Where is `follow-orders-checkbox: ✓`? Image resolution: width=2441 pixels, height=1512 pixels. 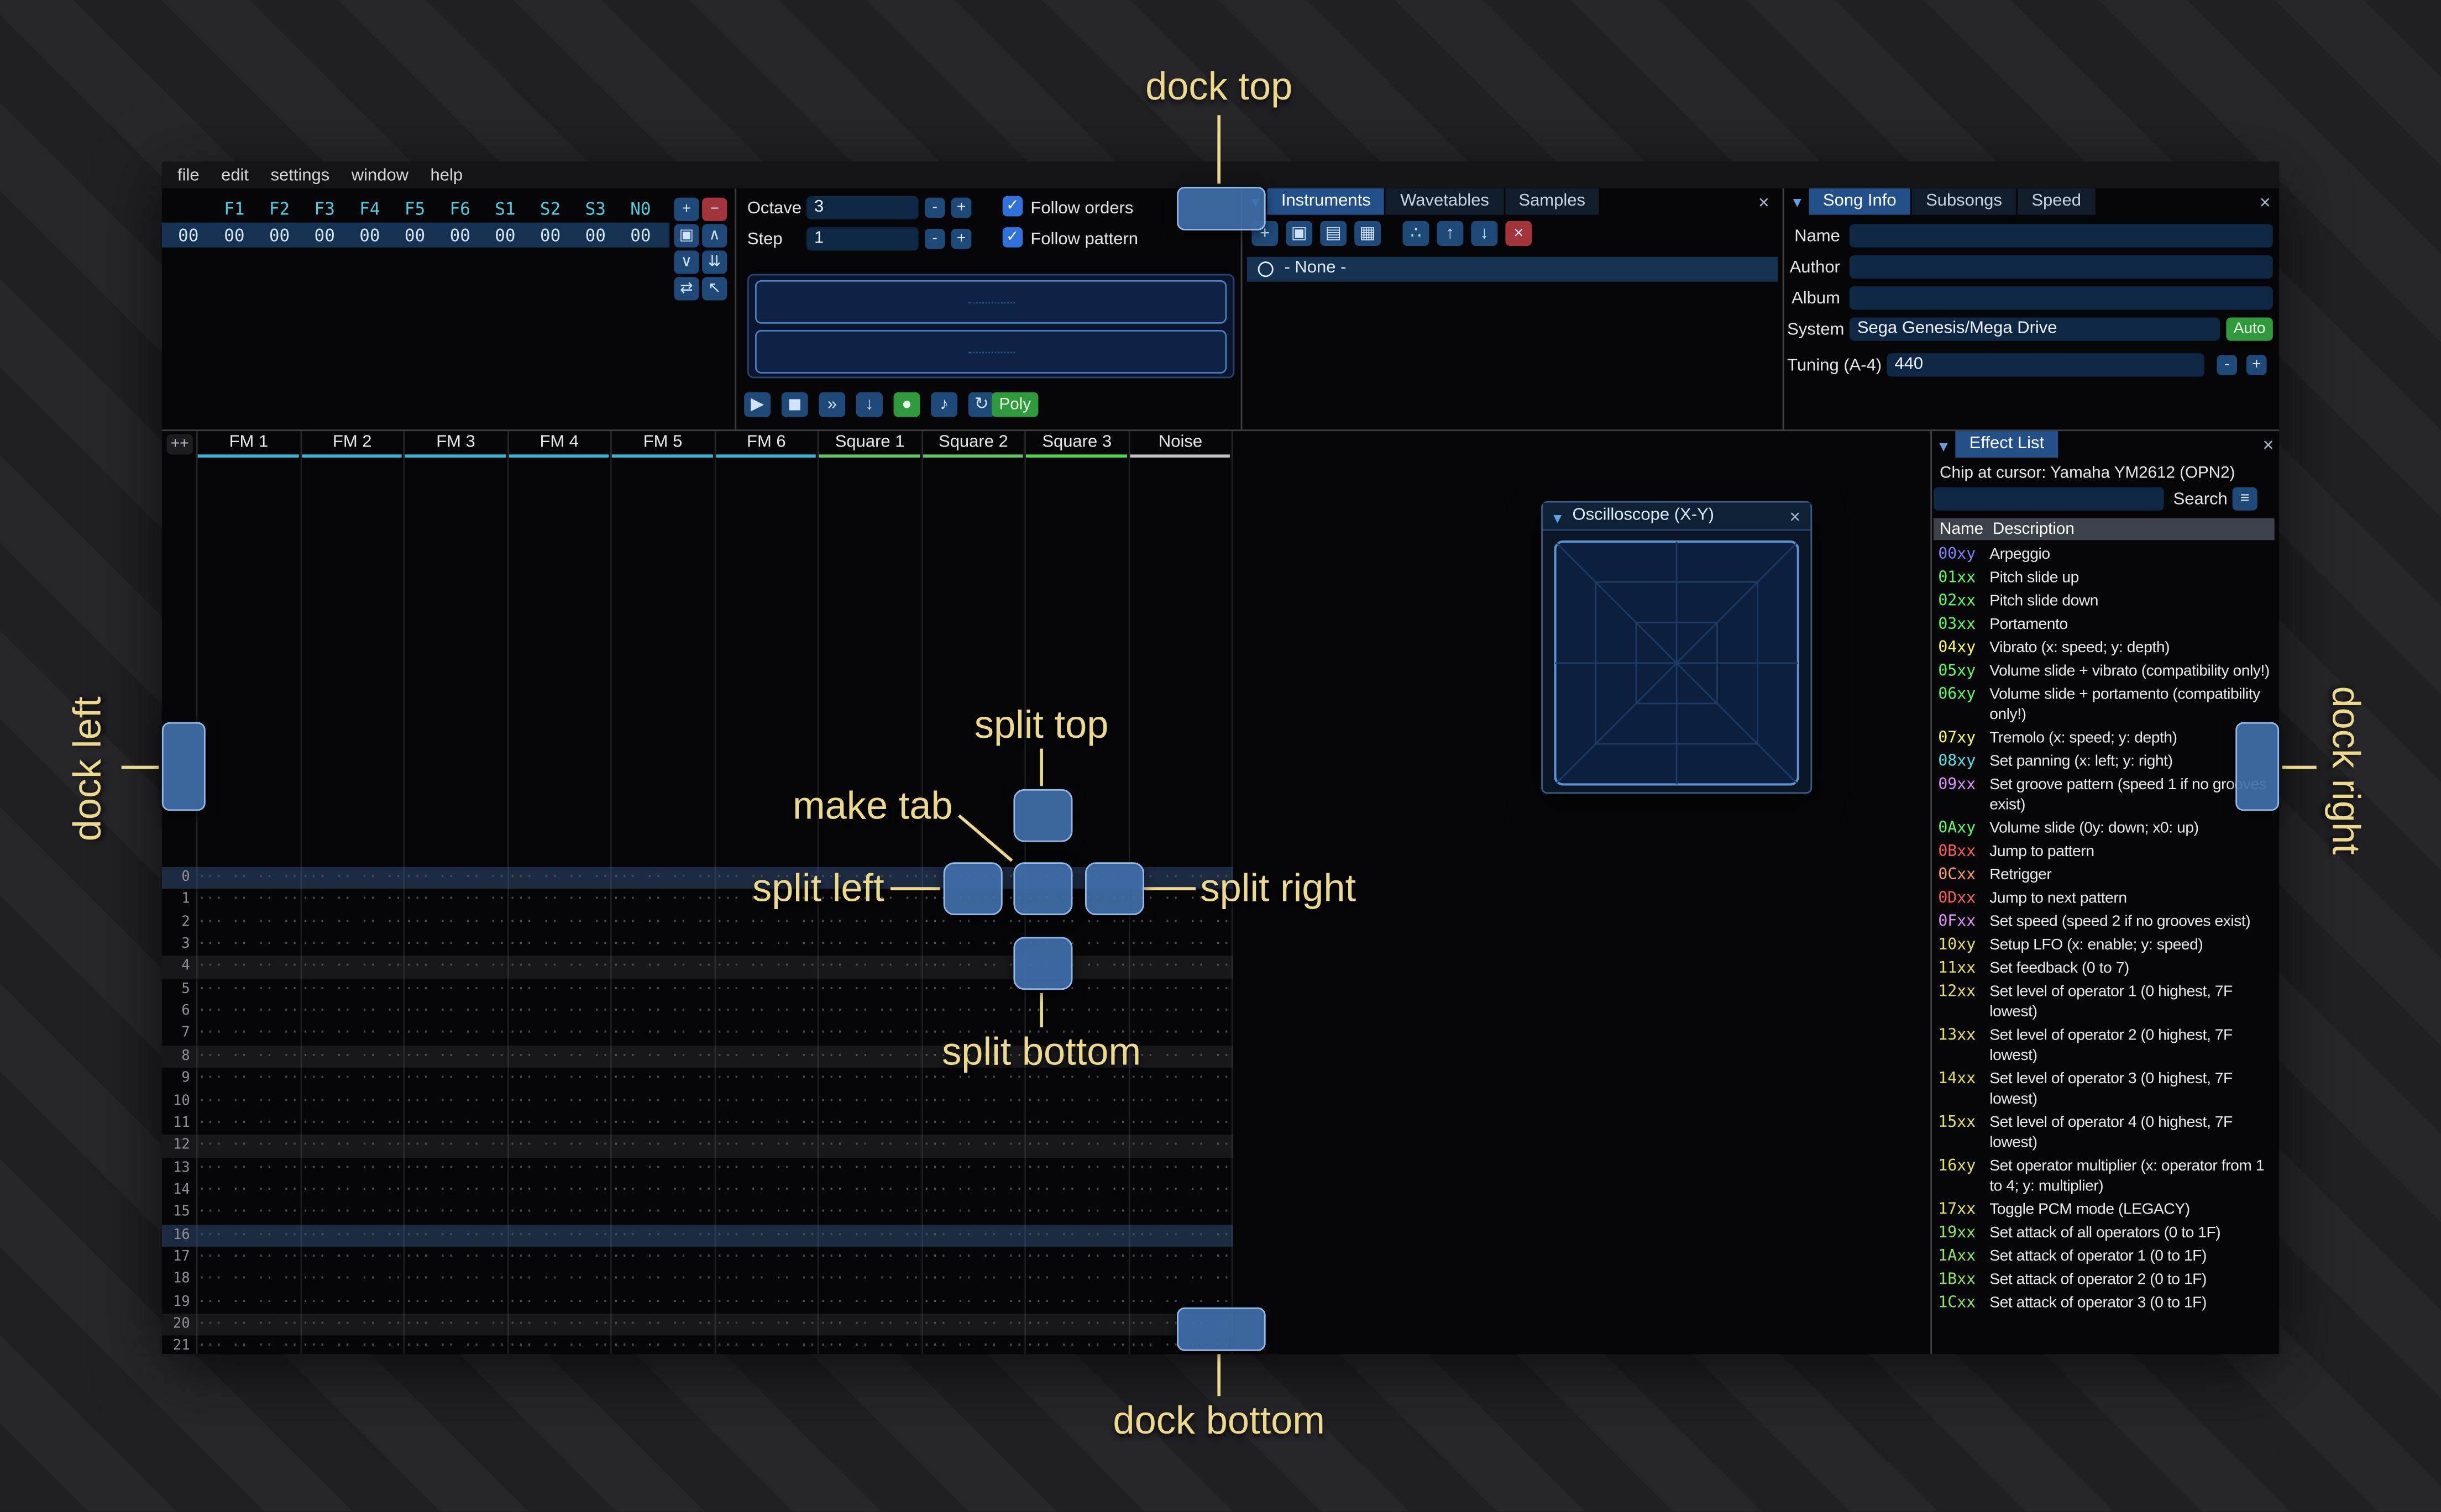 follow-orders-checkbox: ✓ is located at coordinates (1012, 207).